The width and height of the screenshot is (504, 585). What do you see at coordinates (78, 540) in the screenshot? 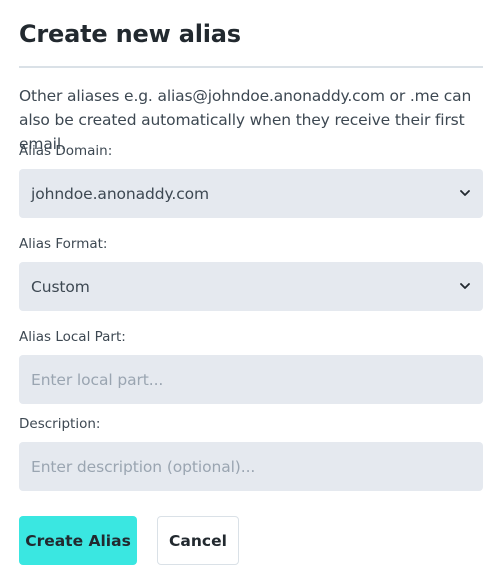
I see `create-alias-button: Create Alias` at bounding box center [78, 540].